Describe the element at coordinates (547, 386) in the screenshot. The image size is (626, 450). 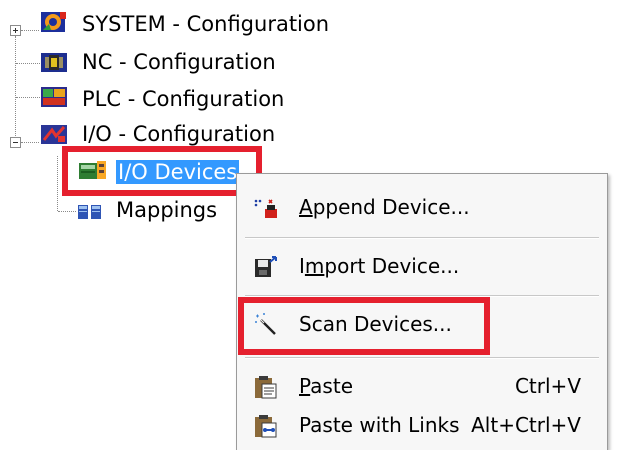
I see `menu-item-paste-shortcut: Ctrl+V` at that location.